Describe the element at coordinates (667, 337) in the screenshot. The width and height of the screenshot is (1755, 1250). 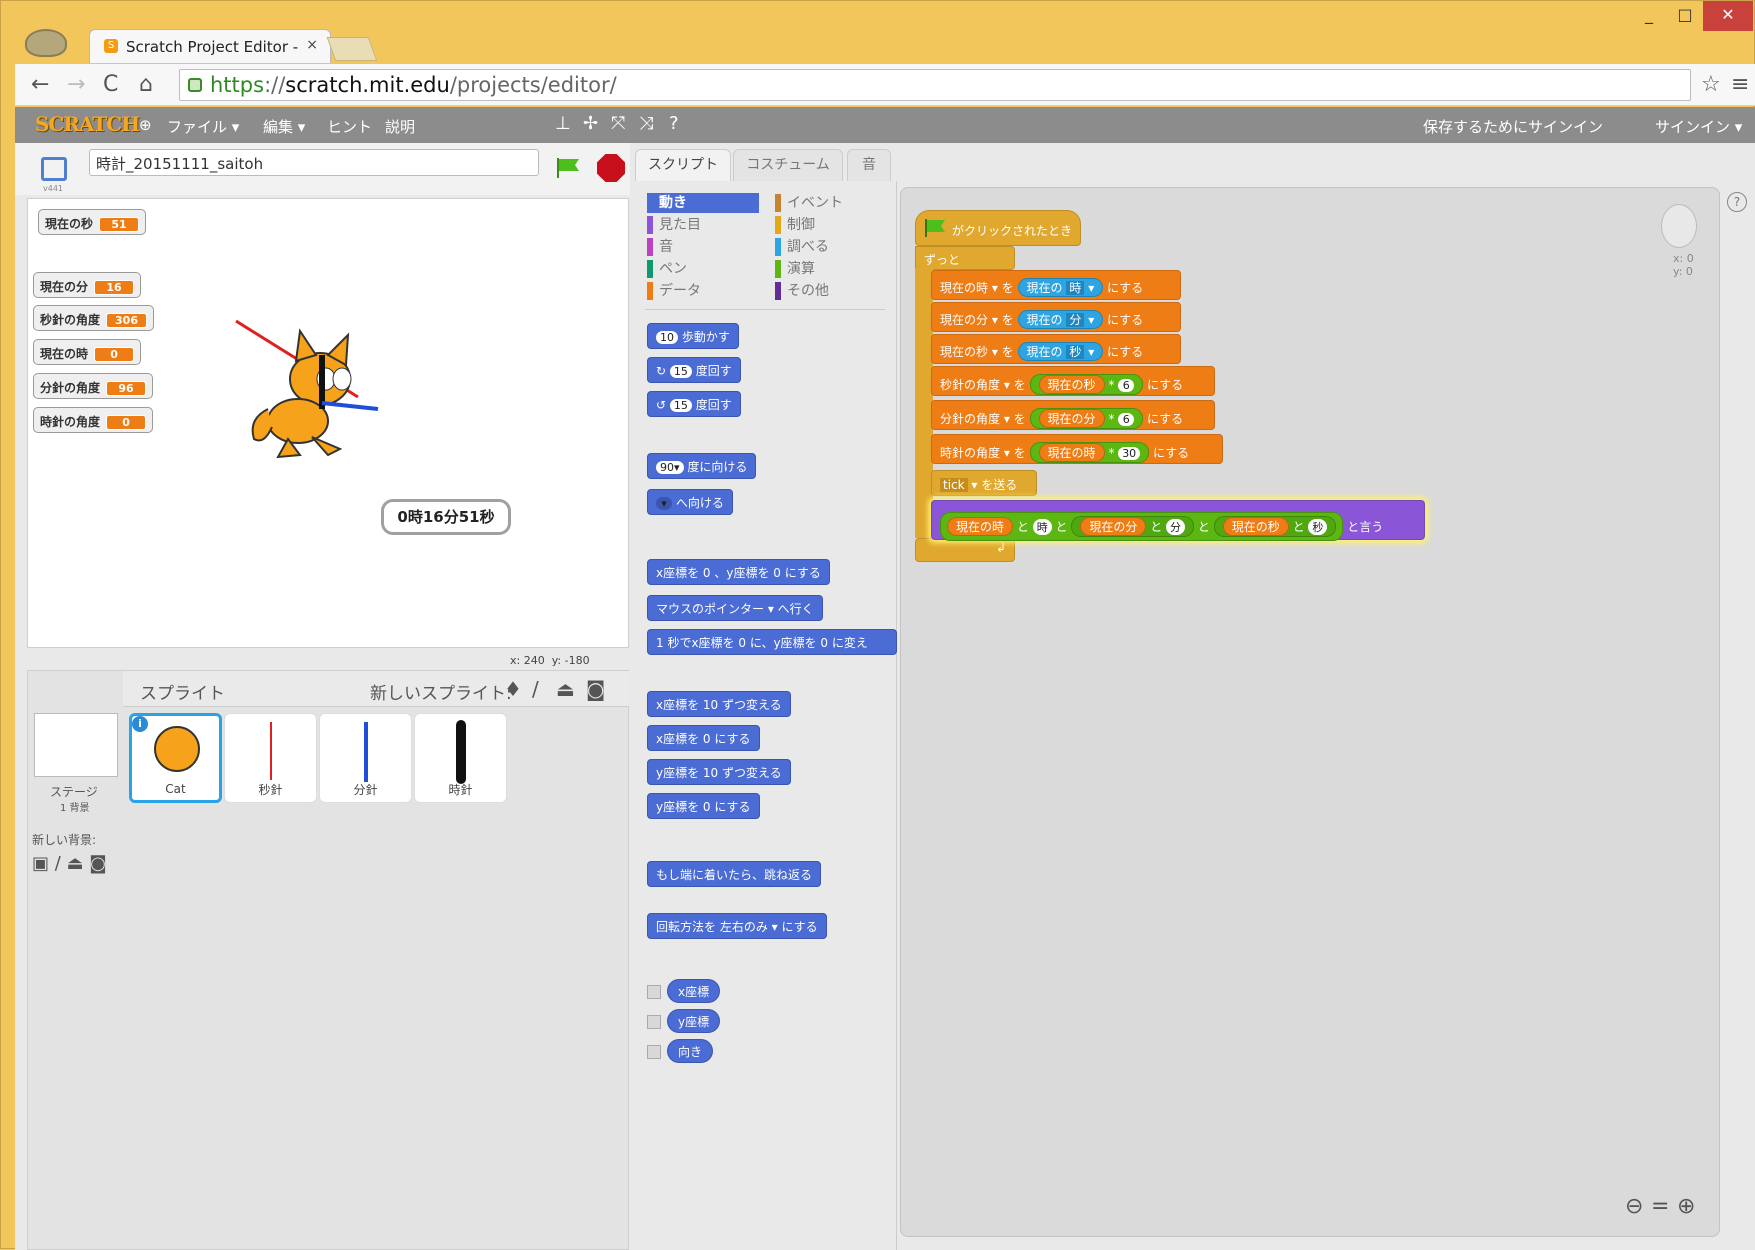
I see `block-input: 10` at that location.